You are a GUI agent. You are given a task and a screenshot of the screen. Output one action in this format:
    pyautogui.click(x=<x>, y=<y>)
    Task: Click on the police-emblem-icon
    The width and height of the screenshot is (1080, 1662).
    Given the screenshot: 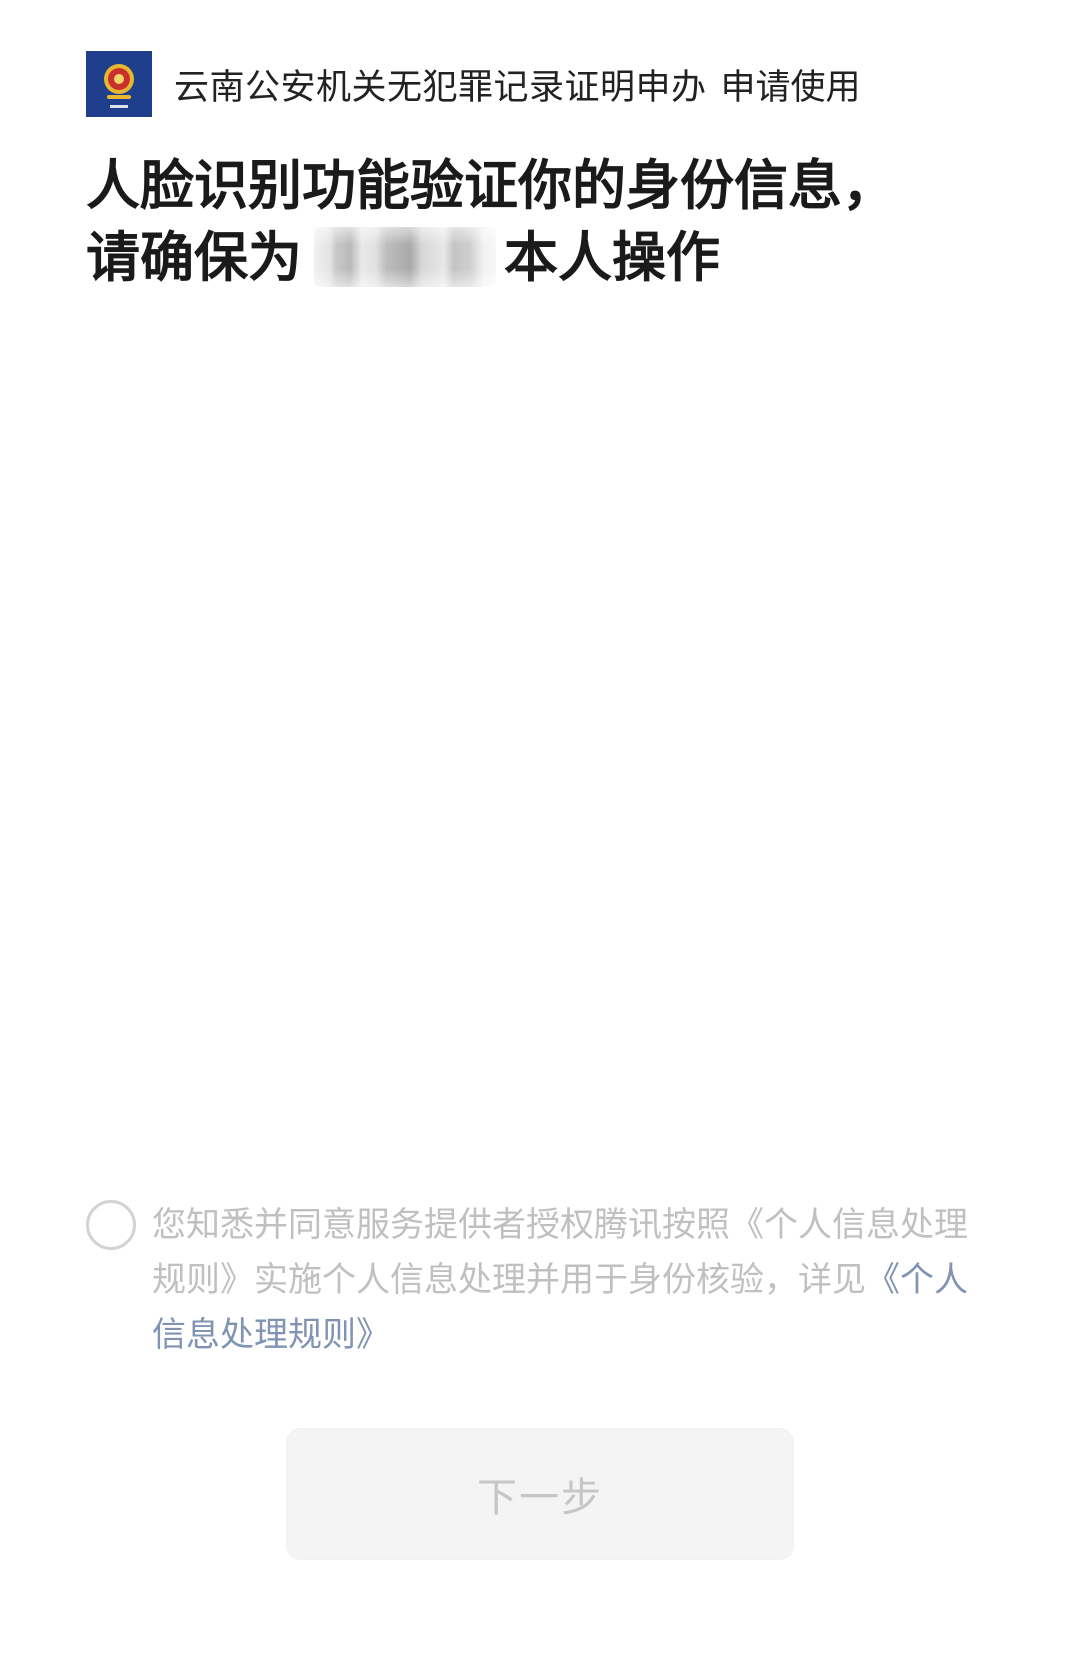 What is the action you would take?
    pyautogui.click(x=119, y=84)
    